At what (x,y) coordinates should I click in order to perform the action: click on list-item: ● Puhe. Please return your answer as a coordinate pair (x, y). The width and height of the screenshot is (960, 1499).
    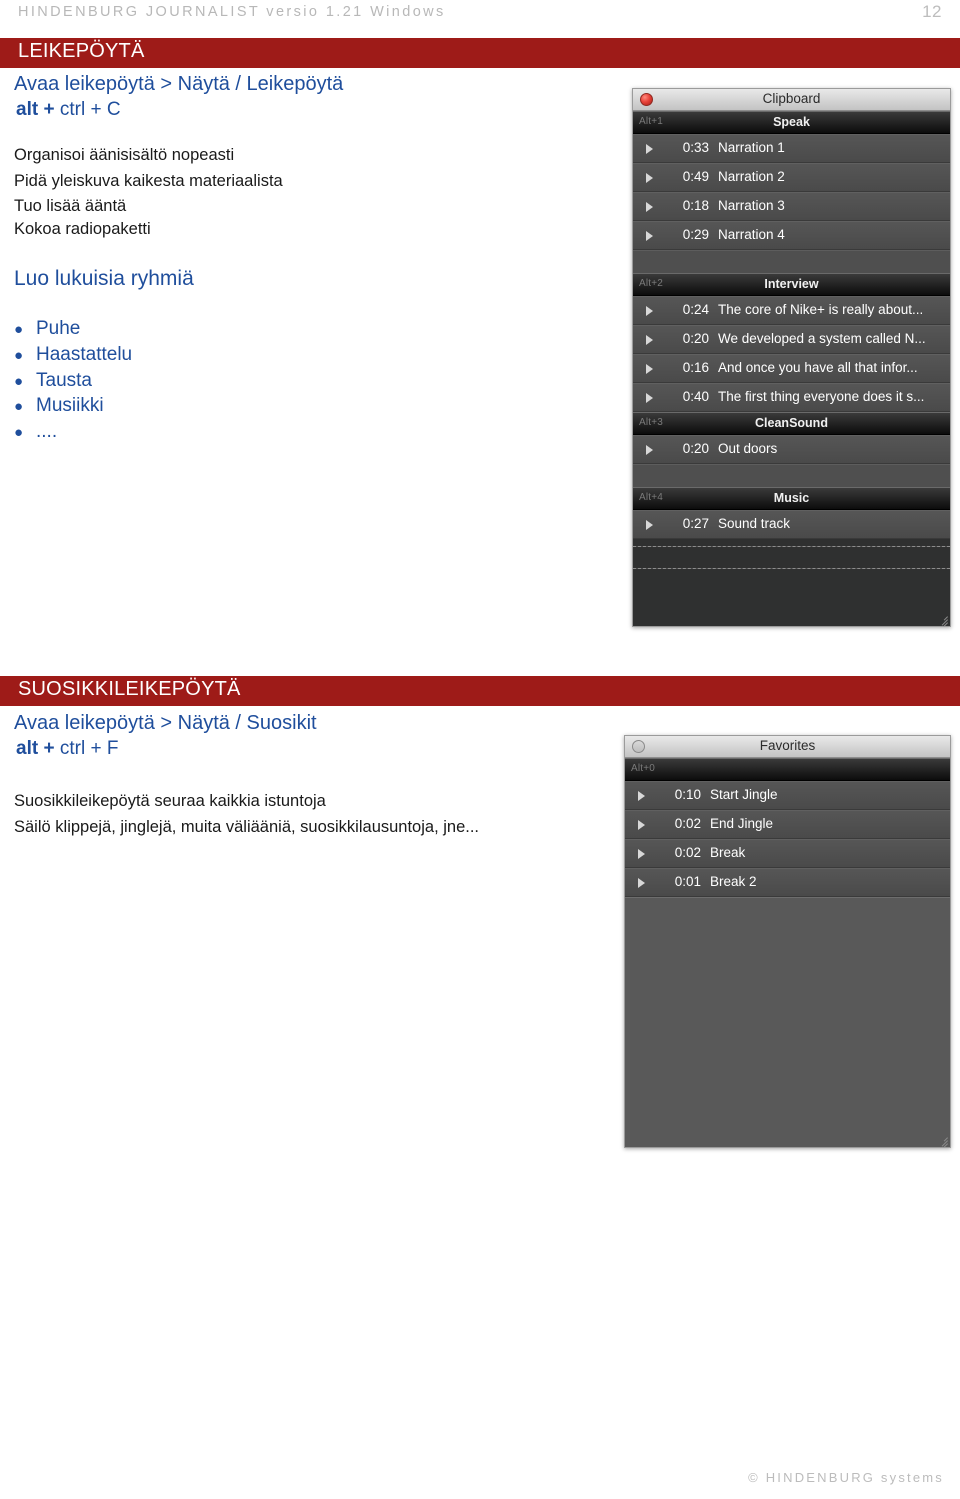
    Looking at the image, I should click on (47, 329).